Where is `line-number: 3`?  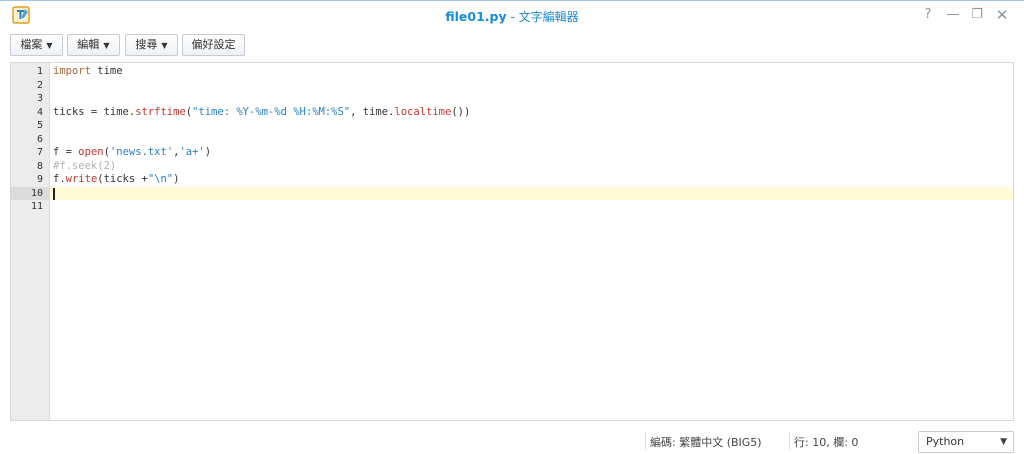
line-number: 3 is located at coordinates (39, 98).